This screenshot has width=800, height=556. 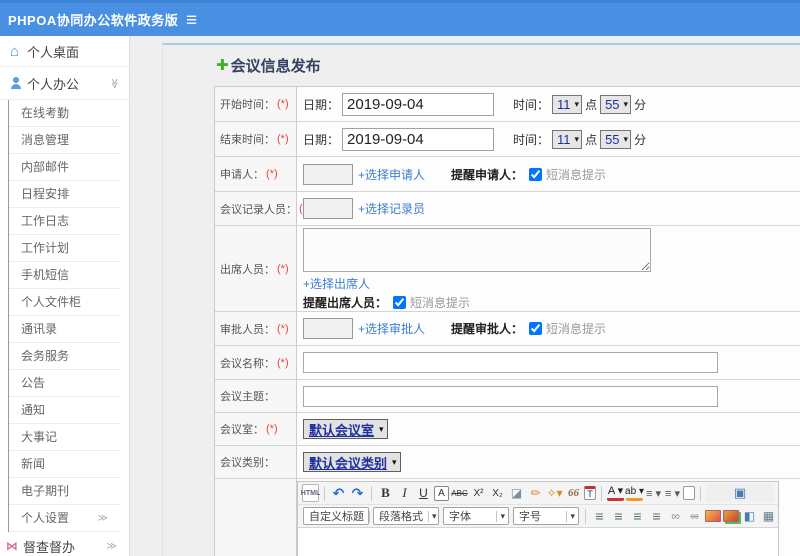 I want to click on start-hour-select: 11 ▾, so click(x=567, y=104).